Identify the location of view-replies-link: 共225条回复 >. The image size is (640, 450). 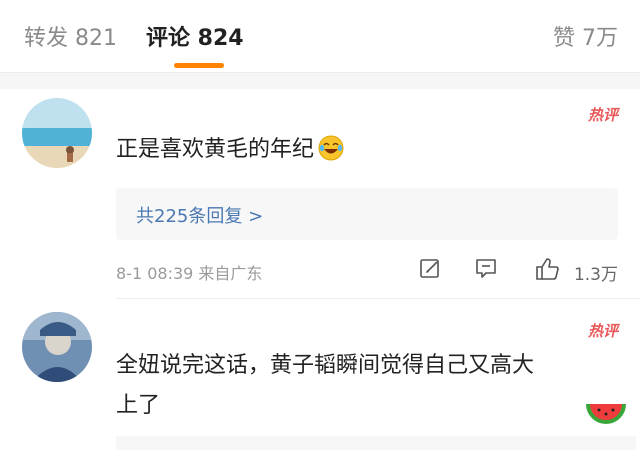
(199, 215).